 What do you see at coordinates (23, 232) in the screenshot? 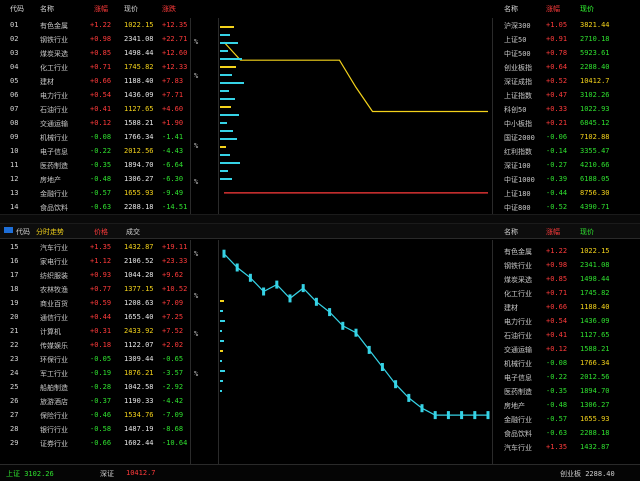
I see `tab-code: 代码` at bounding box center [23, 232].